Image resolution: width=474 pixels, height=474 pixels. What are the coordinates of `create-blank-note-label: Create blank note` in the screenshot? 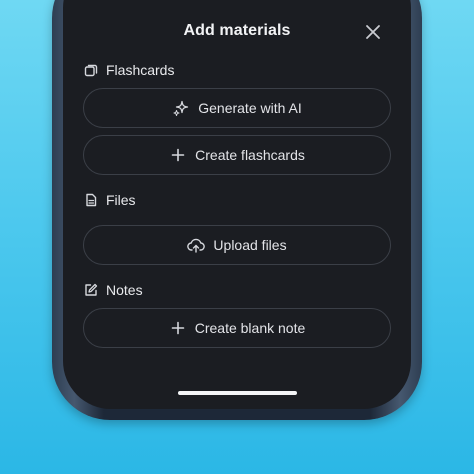 It's located at (250, 328).